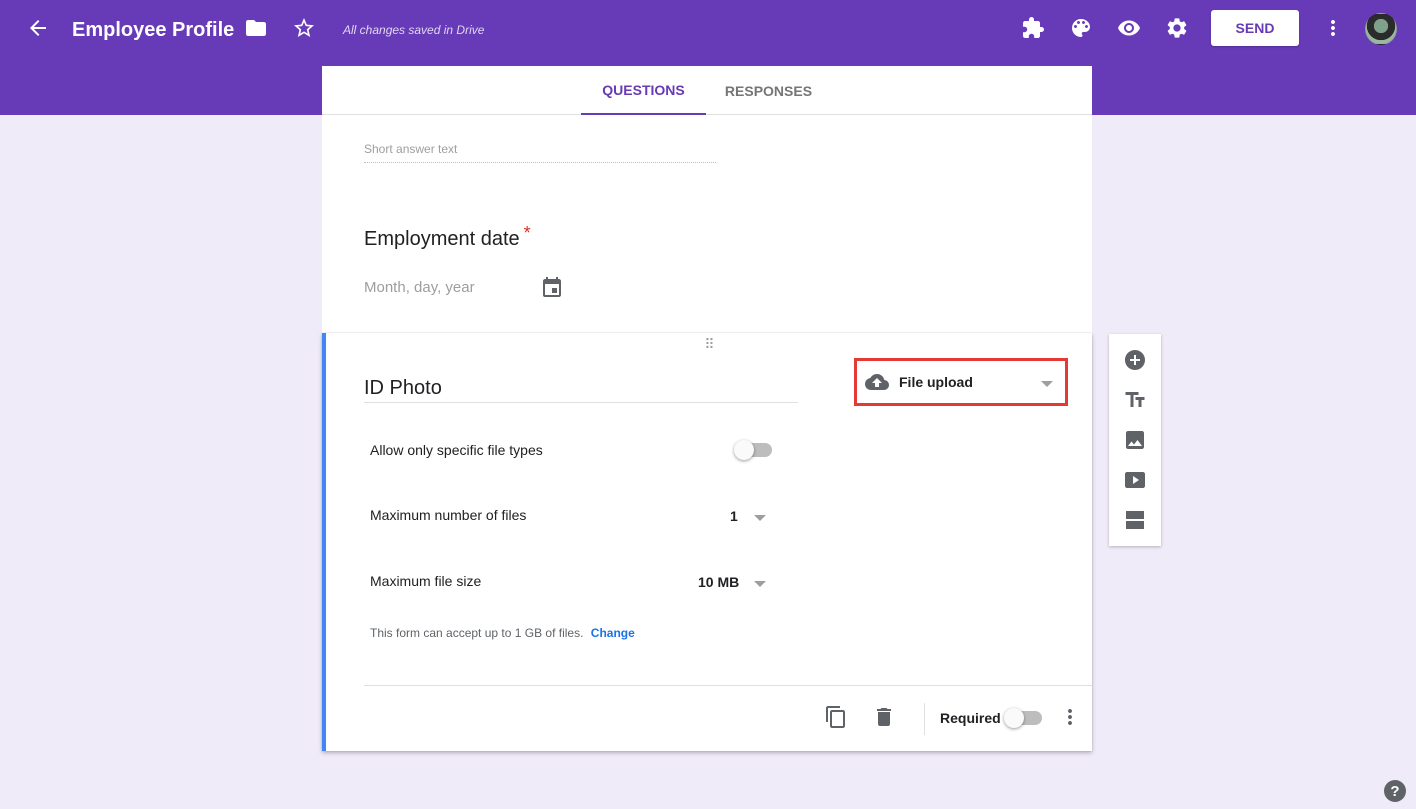 This screenshot has height=809, width=1416. I want to click on date-placeholder: Month, day, year, so click(419, 287).